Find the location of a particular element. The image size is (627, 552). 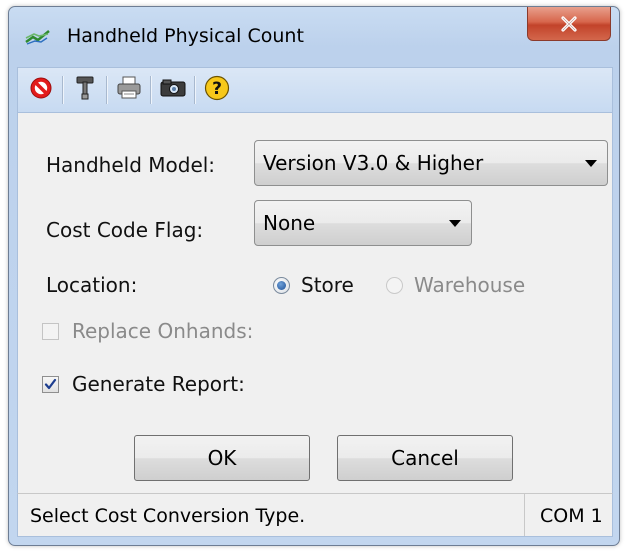

close-icon is located at coordinates (569, 23).